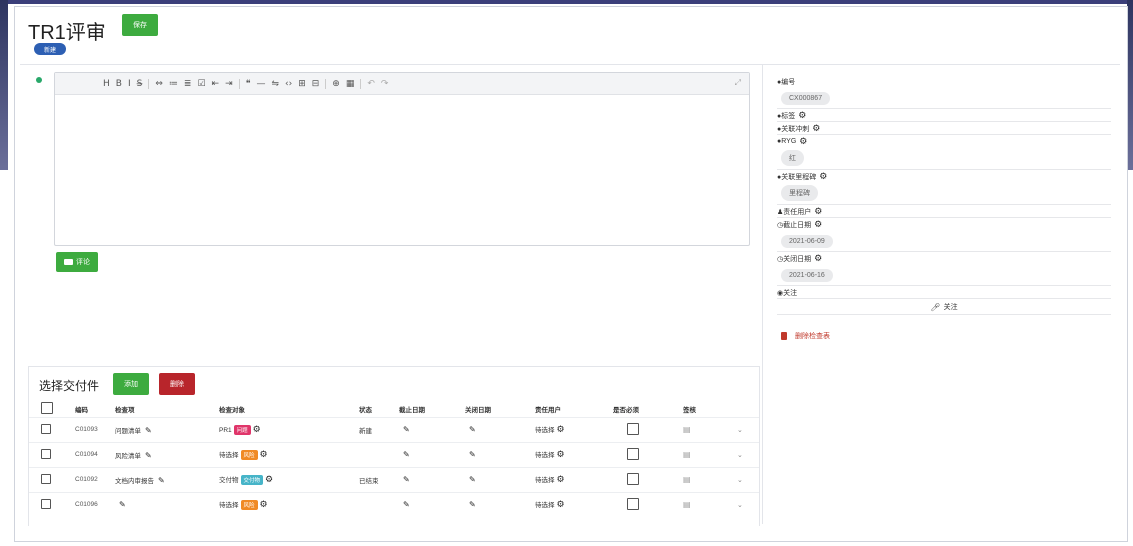  Describe the element at coordinates (188, 84) in the screenshot. I see `ordered-list-icon: ≣` at that location.